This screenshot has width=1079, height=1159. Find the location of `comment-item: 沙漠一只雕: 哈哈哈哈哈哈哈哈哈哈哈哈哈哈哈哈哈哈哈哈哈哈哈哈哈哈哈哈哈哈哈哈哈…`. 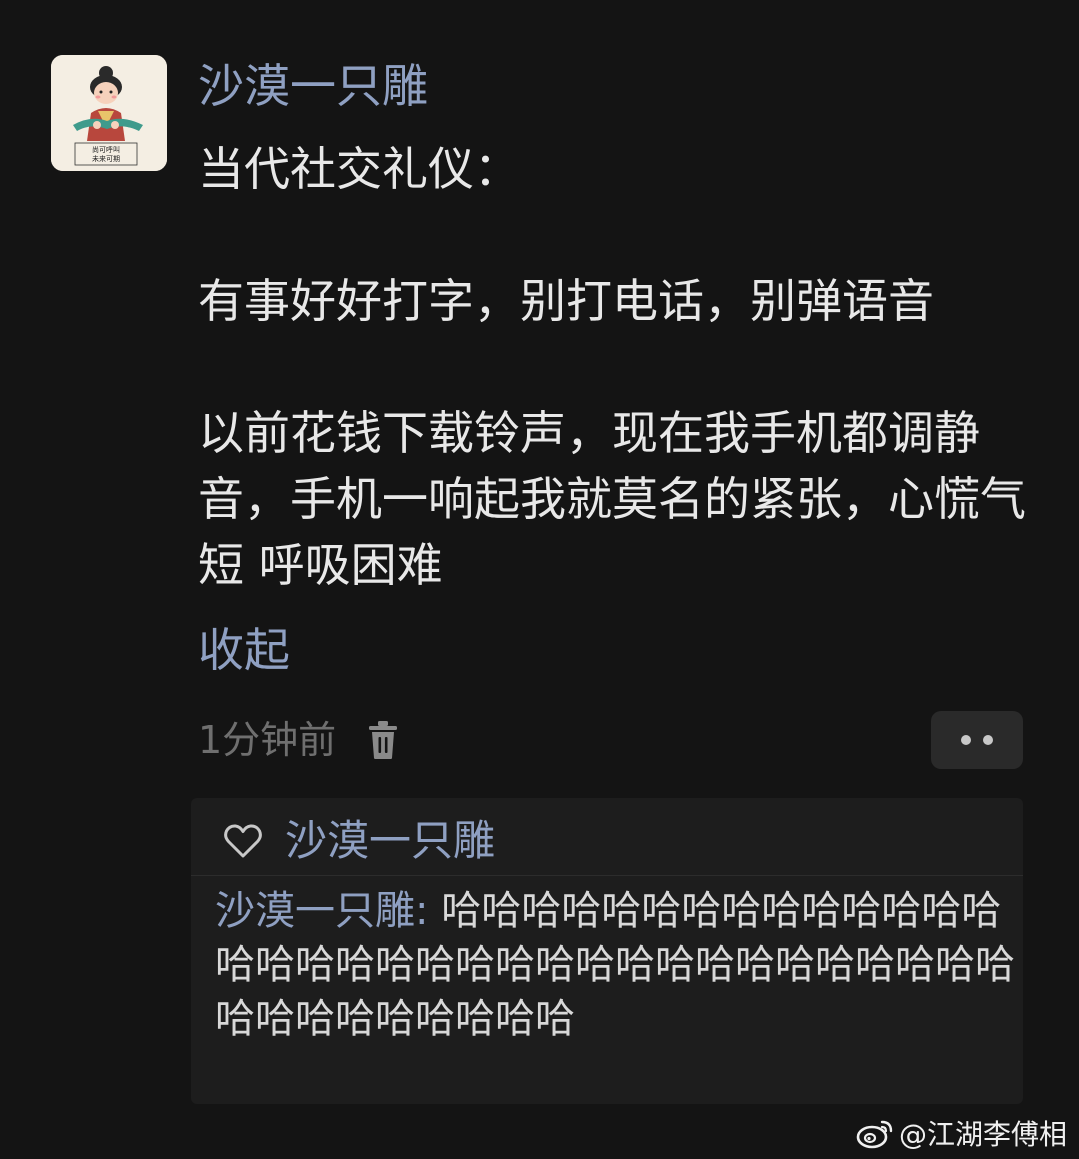

comment-item: 沙漠一只雕: 哈哈哈哈哈哈哈哈哈哈哈哈哈哈哈哈哈哈哈哈哈哈哈哈哈哈哈哈哈哈哈哈哈… is located at coordinates (615, 965).